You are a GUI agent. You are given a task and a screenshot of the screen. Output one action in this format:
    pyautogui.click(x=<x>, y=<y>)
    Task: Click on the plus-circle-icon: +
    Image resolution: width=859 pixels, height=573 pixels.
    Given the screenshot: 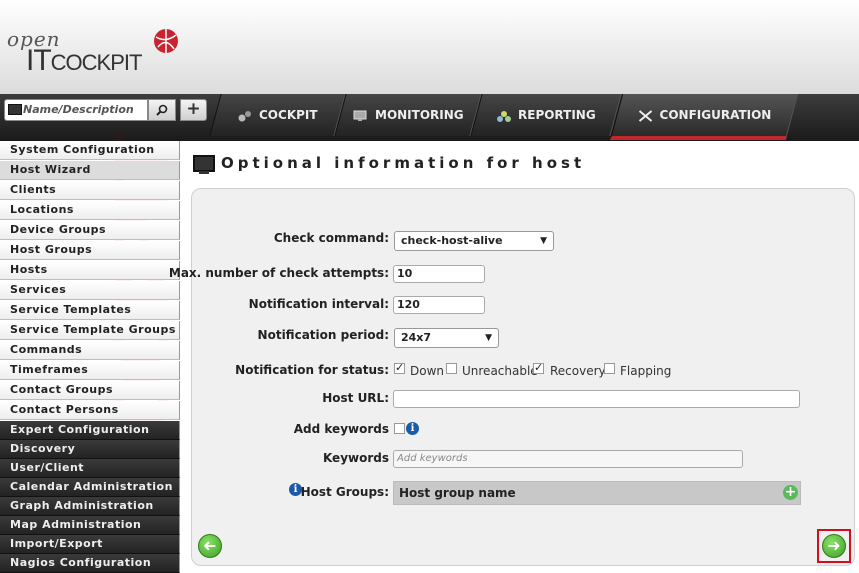 What is the action you would take?
    pyautogui.click(x=790, y=492)
    